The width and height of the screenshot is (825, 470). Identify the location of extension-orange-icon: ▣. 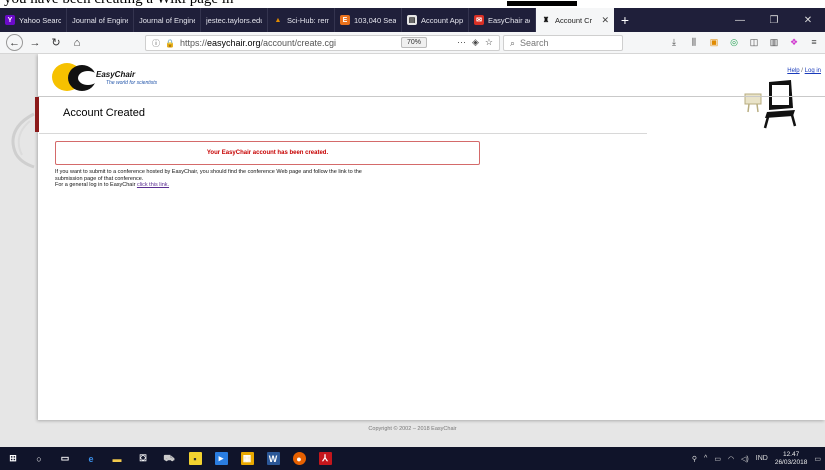
(714, 42).